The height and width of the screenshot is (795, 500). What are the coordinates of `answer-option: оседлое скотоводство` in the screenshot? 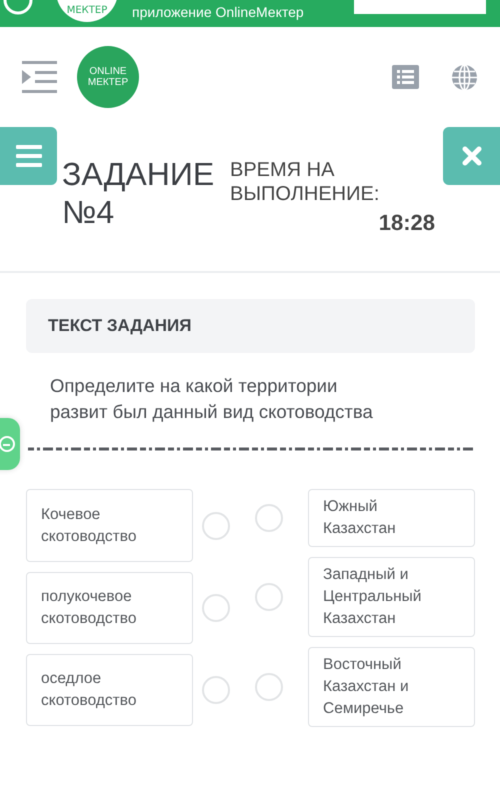 It's located at (109, 690).